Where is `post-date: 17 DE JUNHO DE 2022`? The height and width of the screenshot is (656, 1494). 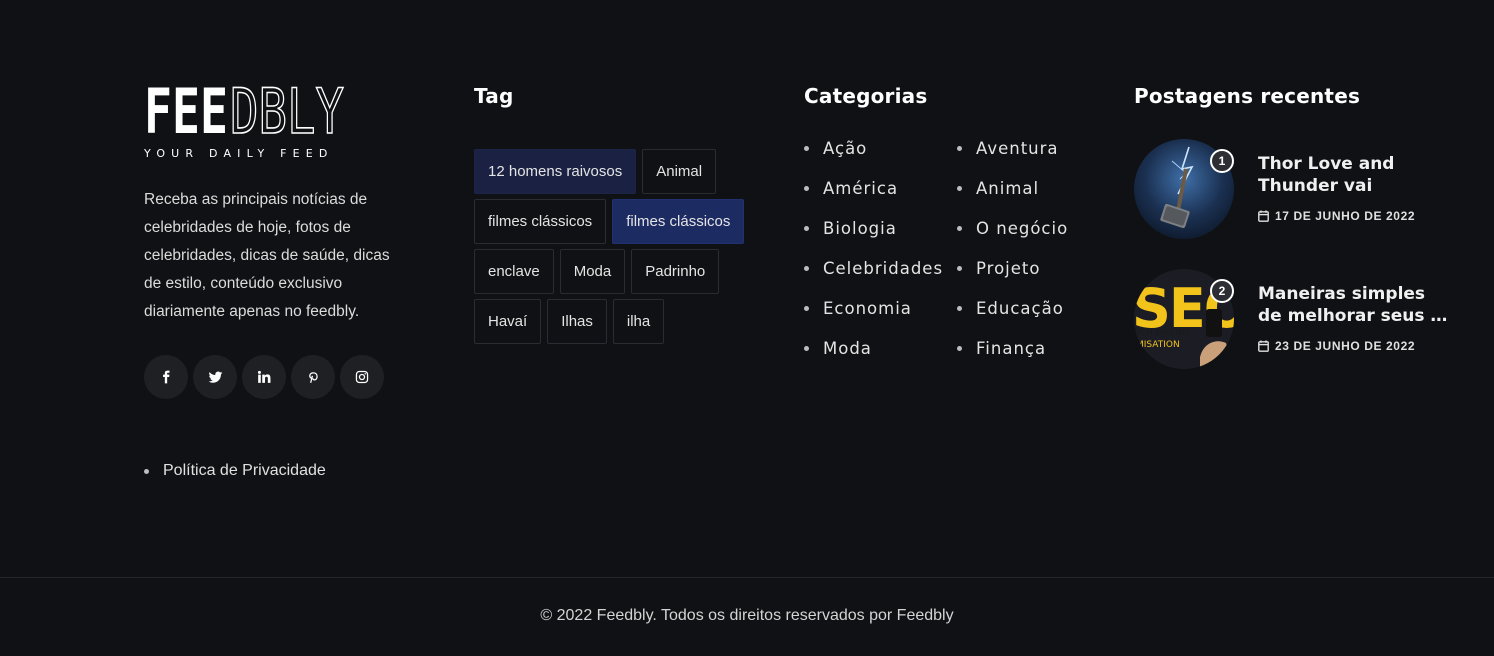
post-date: 17 DE JUNHO DE 2022 is located at coordinates (1336, 216).